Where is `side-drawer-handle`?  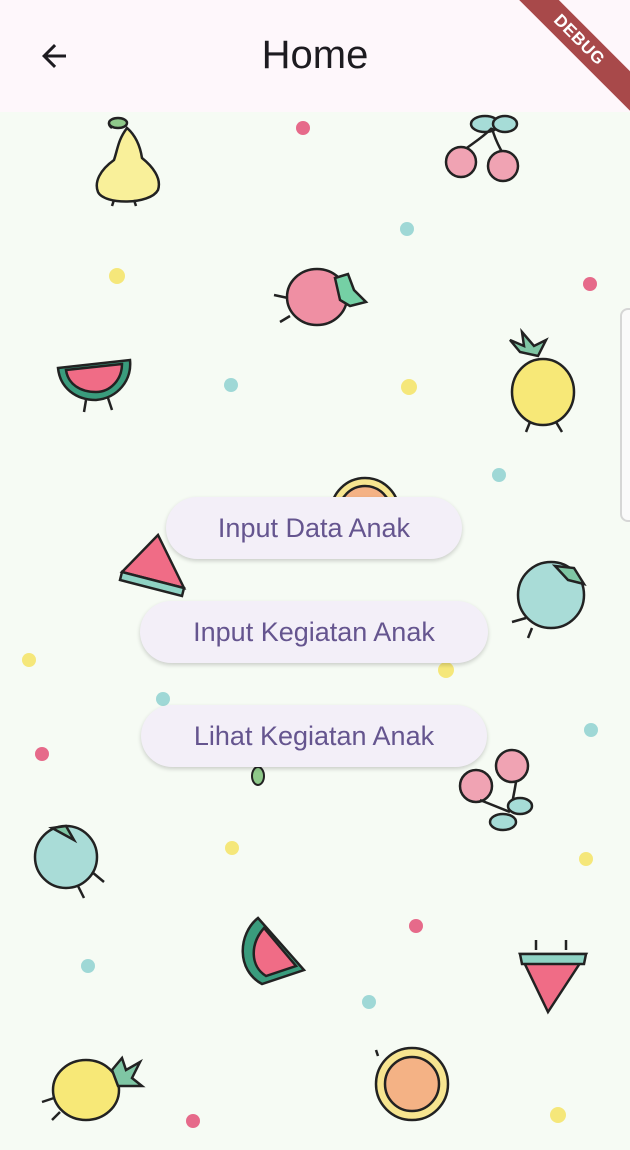
side-drawer-handle is located at coordinates (625, 415).